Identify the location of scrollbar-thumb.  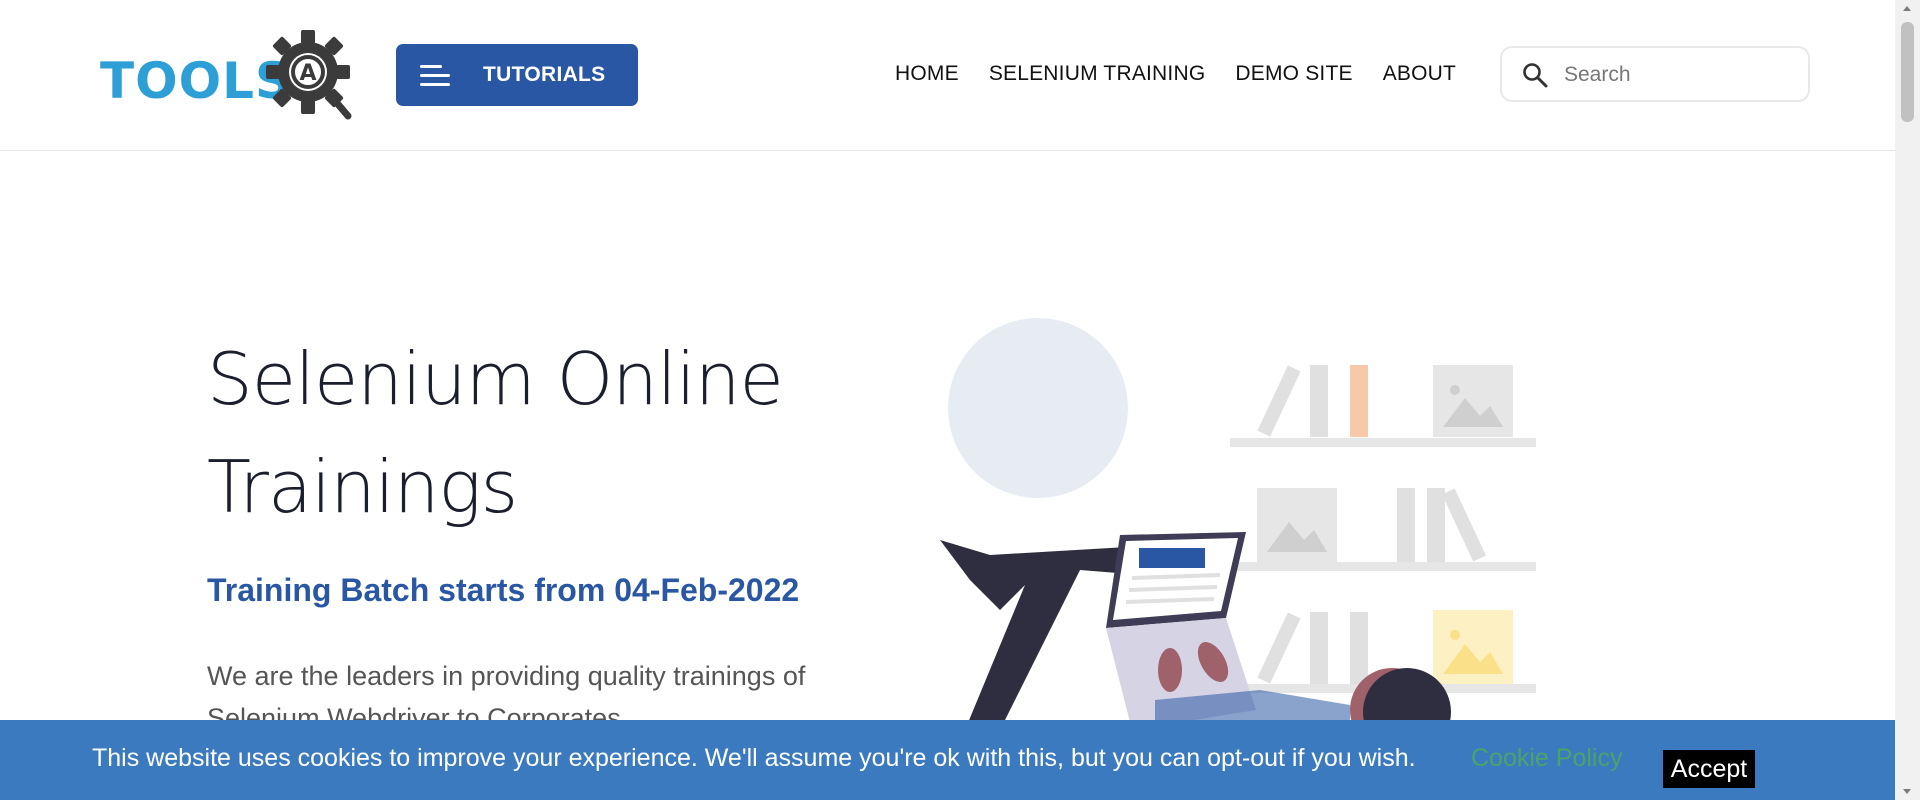
(1907, 72).